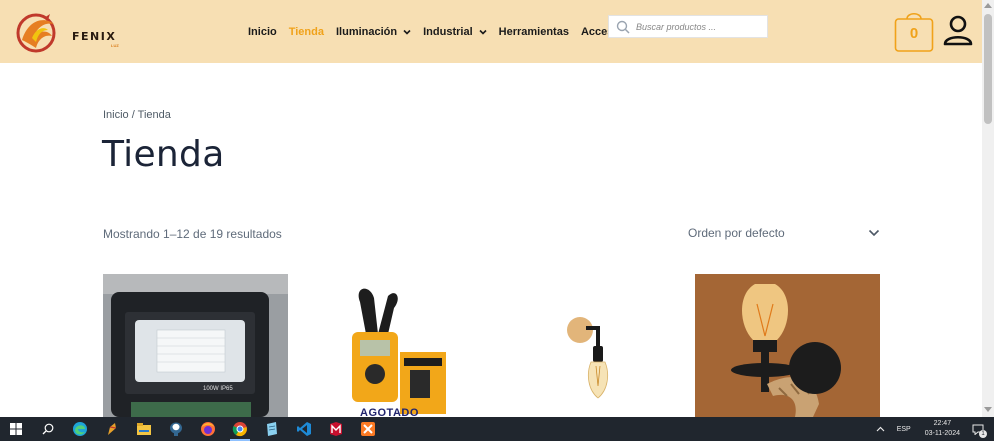  Describe the element at coordinates (67, 32) in the screenshot. I see `fenix-logo: FENIX LUZ` at that location.